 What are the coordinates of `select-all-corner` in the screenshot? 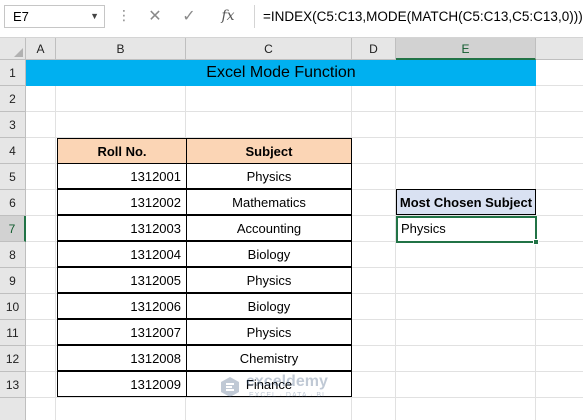 It's located at (13, 49).